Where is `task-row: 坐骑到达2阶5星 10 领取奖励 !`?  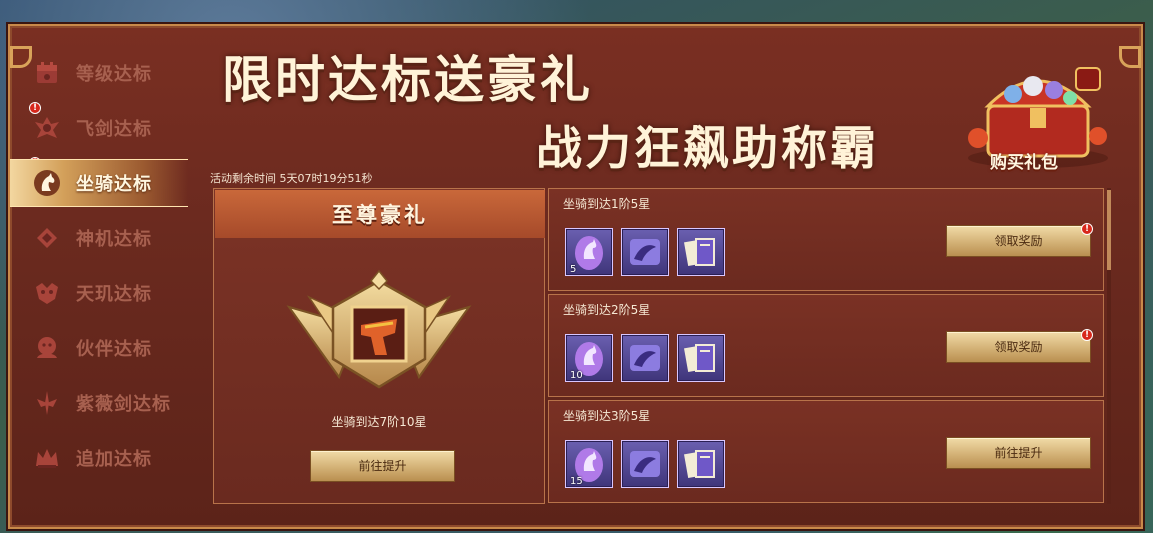
task-row: 坐骑到达2阶5星 10 领取奖励 ! is located at coordinates (826, 345).